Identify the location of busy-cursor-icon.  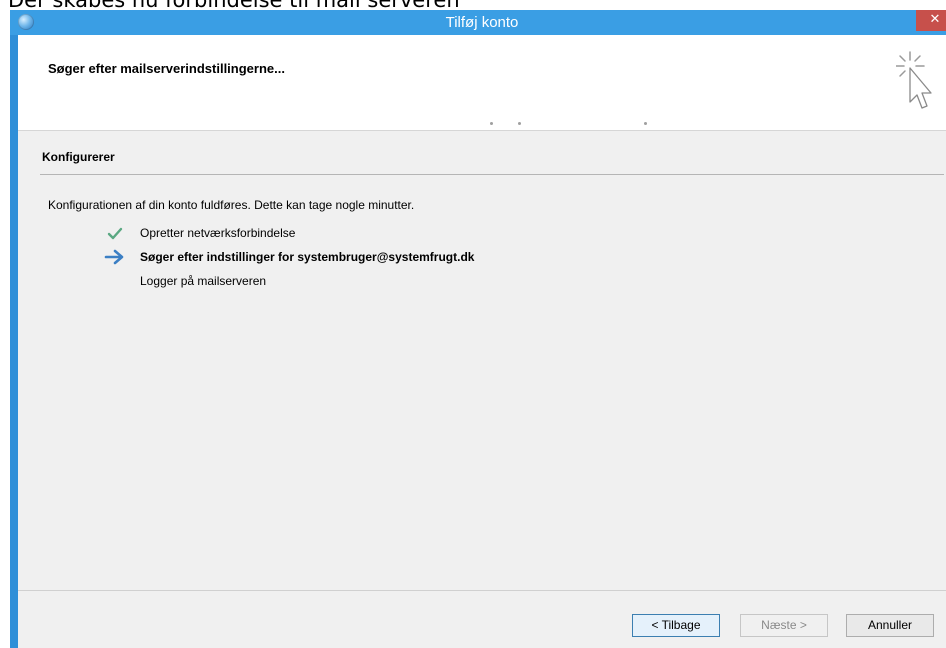
(914, 80).